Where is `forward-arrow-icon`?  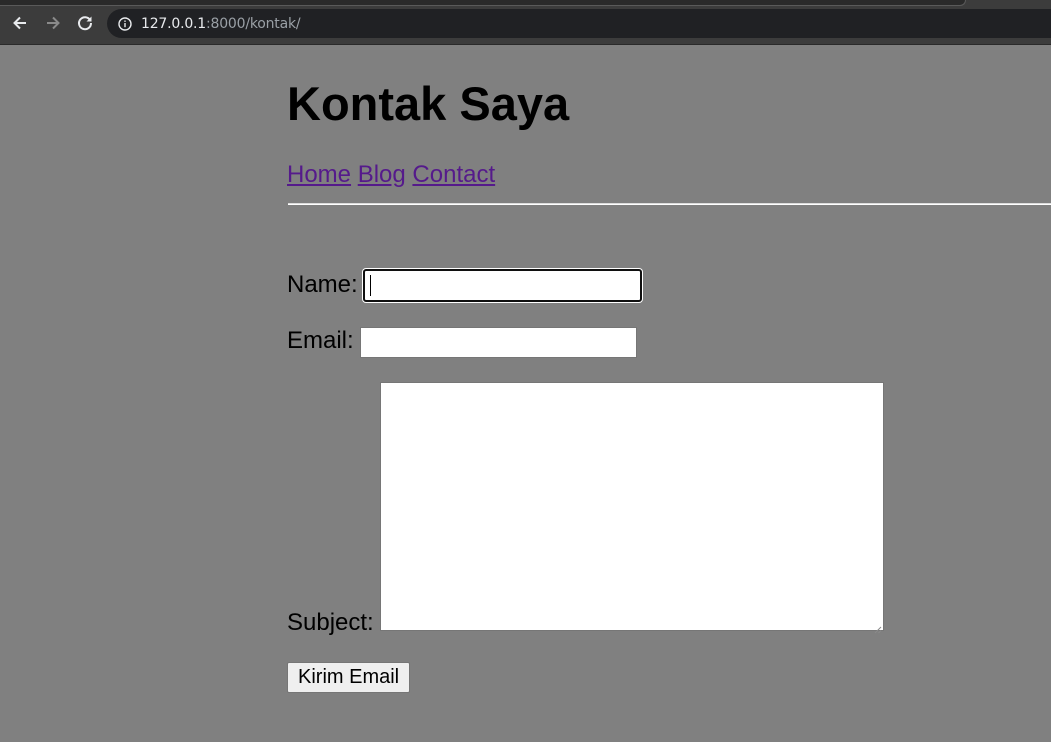 forward-arrow-icon is located at coordinates (53, 23).